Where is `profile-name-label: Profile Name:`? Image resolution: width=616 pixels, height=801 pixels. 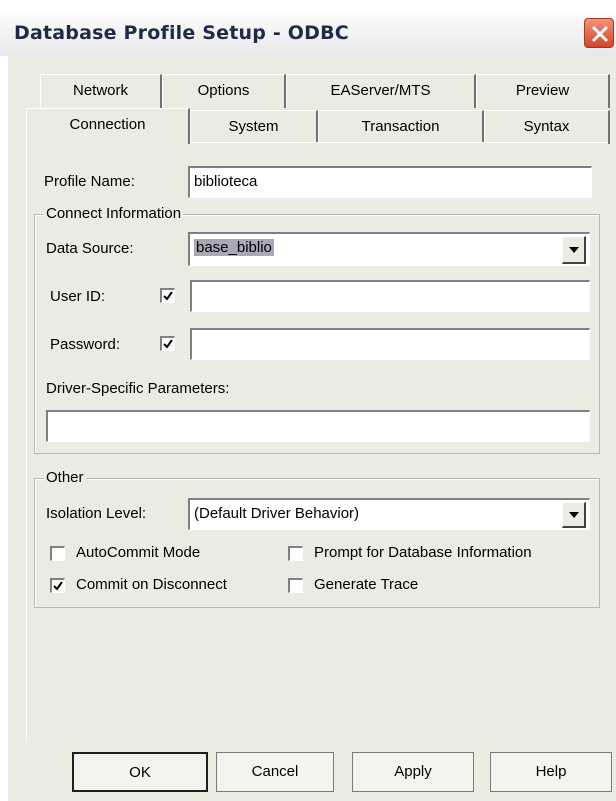
profile-name-label: Profile Name: is located at coordinates (89, 181).